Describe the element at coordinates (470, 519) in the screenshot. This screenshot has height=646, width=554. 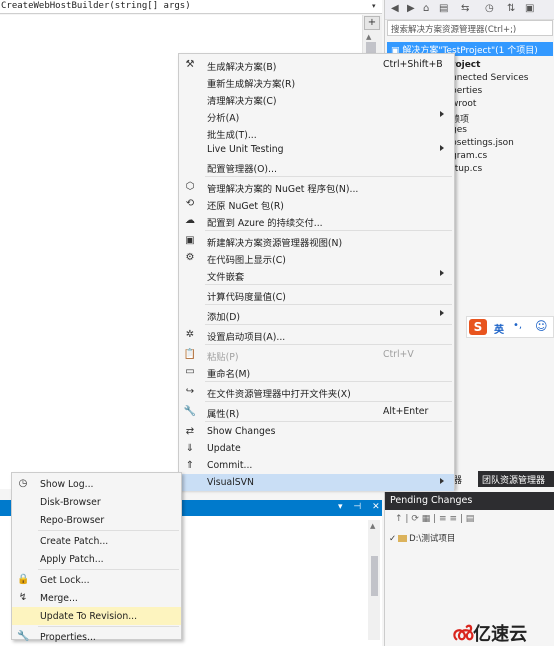
I see `options-icon: ▤` at that location.